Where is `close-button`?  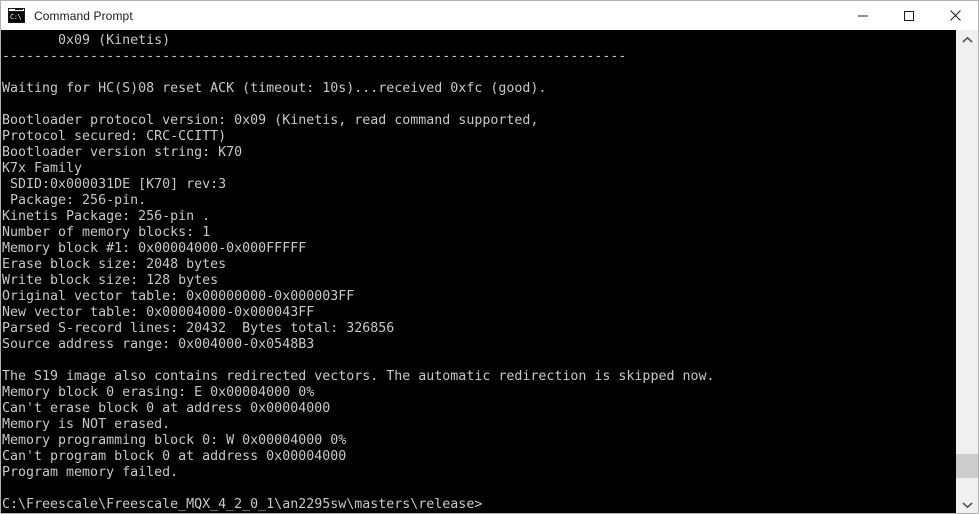
close-button is located at coordinates (955, 15).